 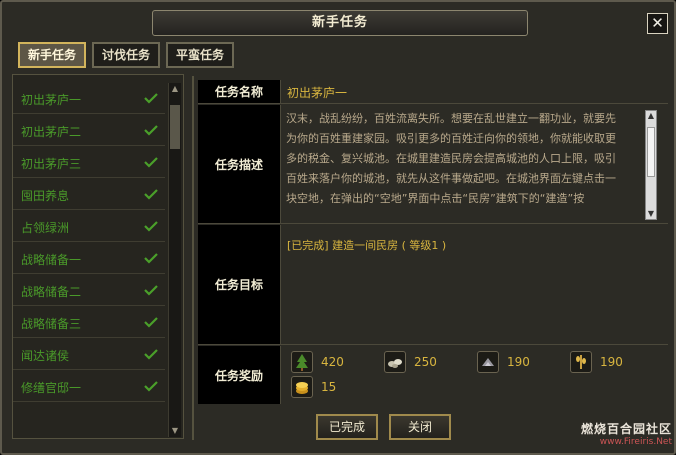 What do you see at coordinates (433, 92) in the screenshot?
I see `quest-name-row: 任务名称 初出茅庐一` at bounding box center [433, 92].